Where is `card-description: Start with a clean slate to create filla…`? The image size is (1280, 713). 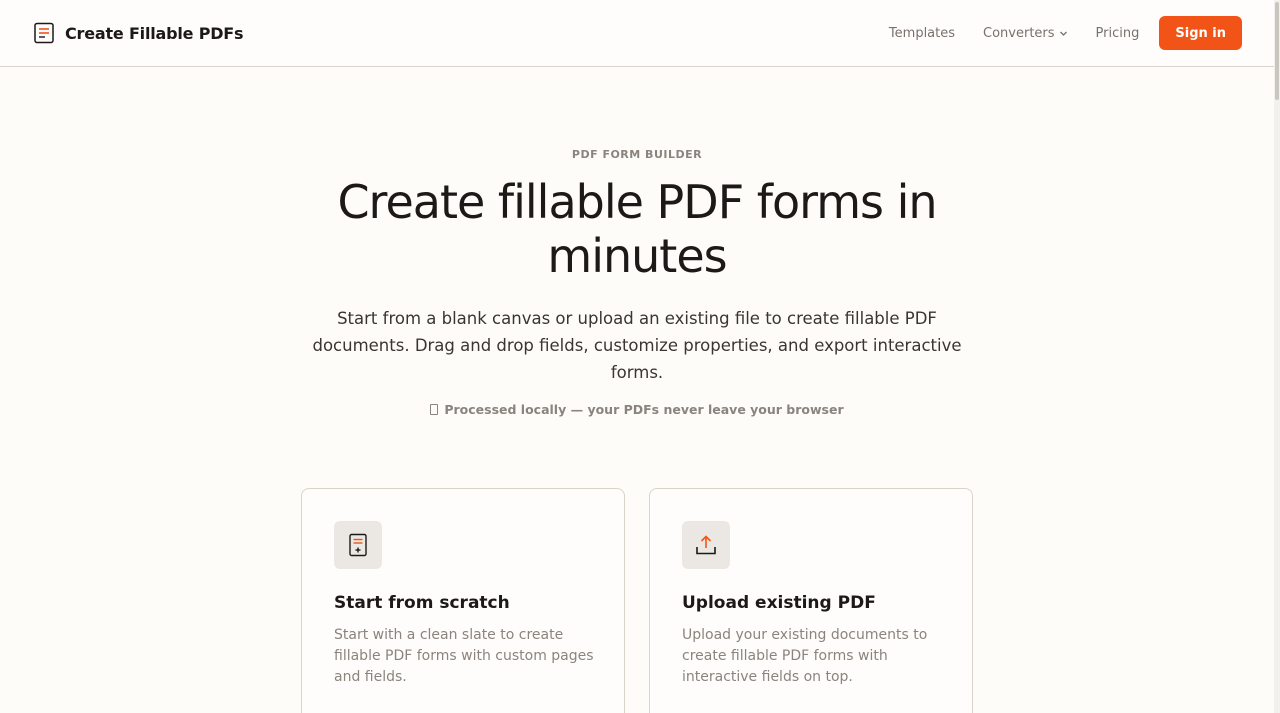
card-description: Start with a clean slate to create filla… is located at coordinates (464, 656).